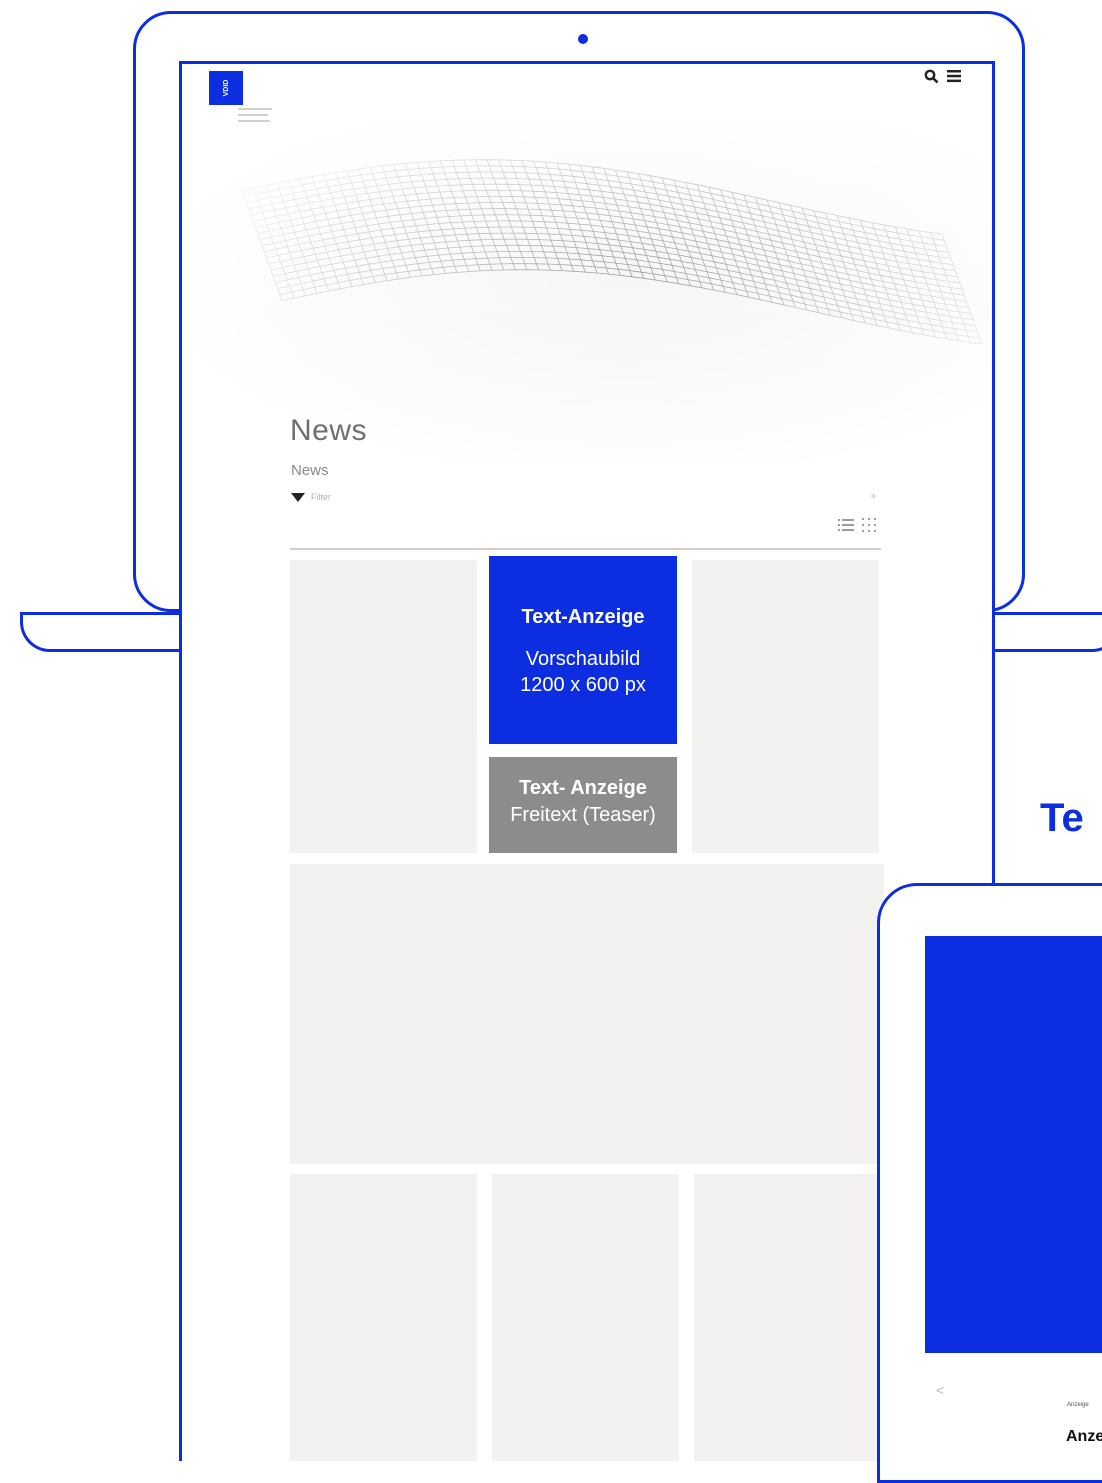 The width and height of the screenshot is (1102, 1483). Describe the element at coordinates (101, 632) in the screenshot. I see `laptop-base-left` at that location.